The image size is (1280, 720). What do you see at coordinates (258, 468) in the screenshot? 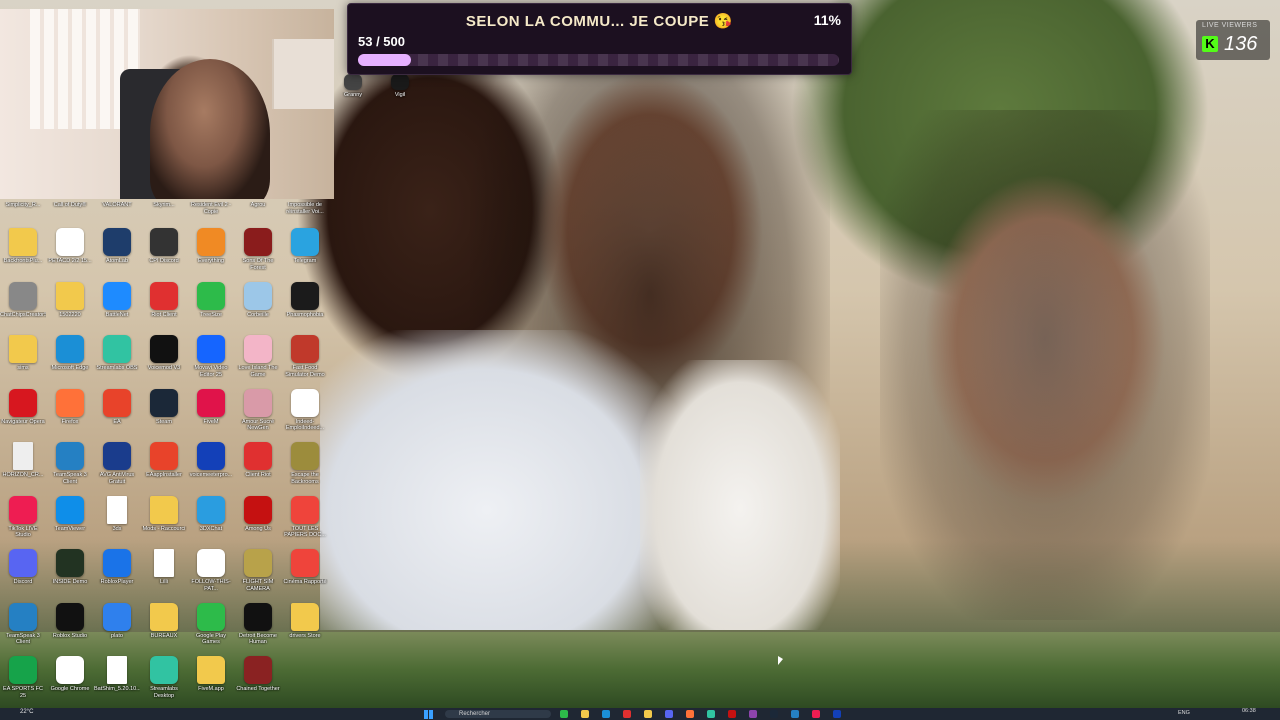
I see `desktop-icon: Client Riot` at bounding box center [258, 468].